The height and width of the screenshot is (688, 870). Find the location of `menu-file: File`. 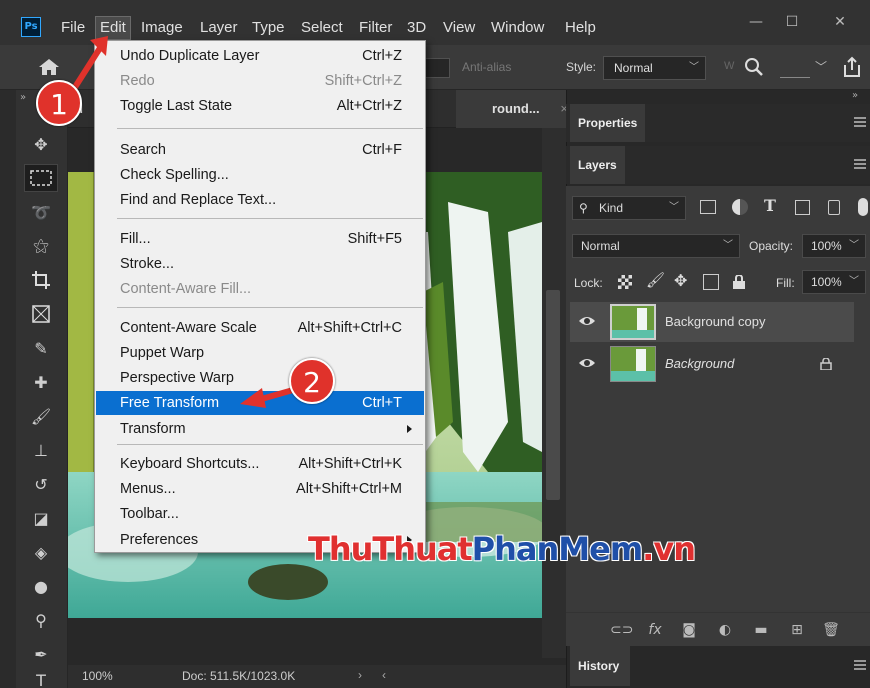

menu-file: File is located at coordinates (73, 28).